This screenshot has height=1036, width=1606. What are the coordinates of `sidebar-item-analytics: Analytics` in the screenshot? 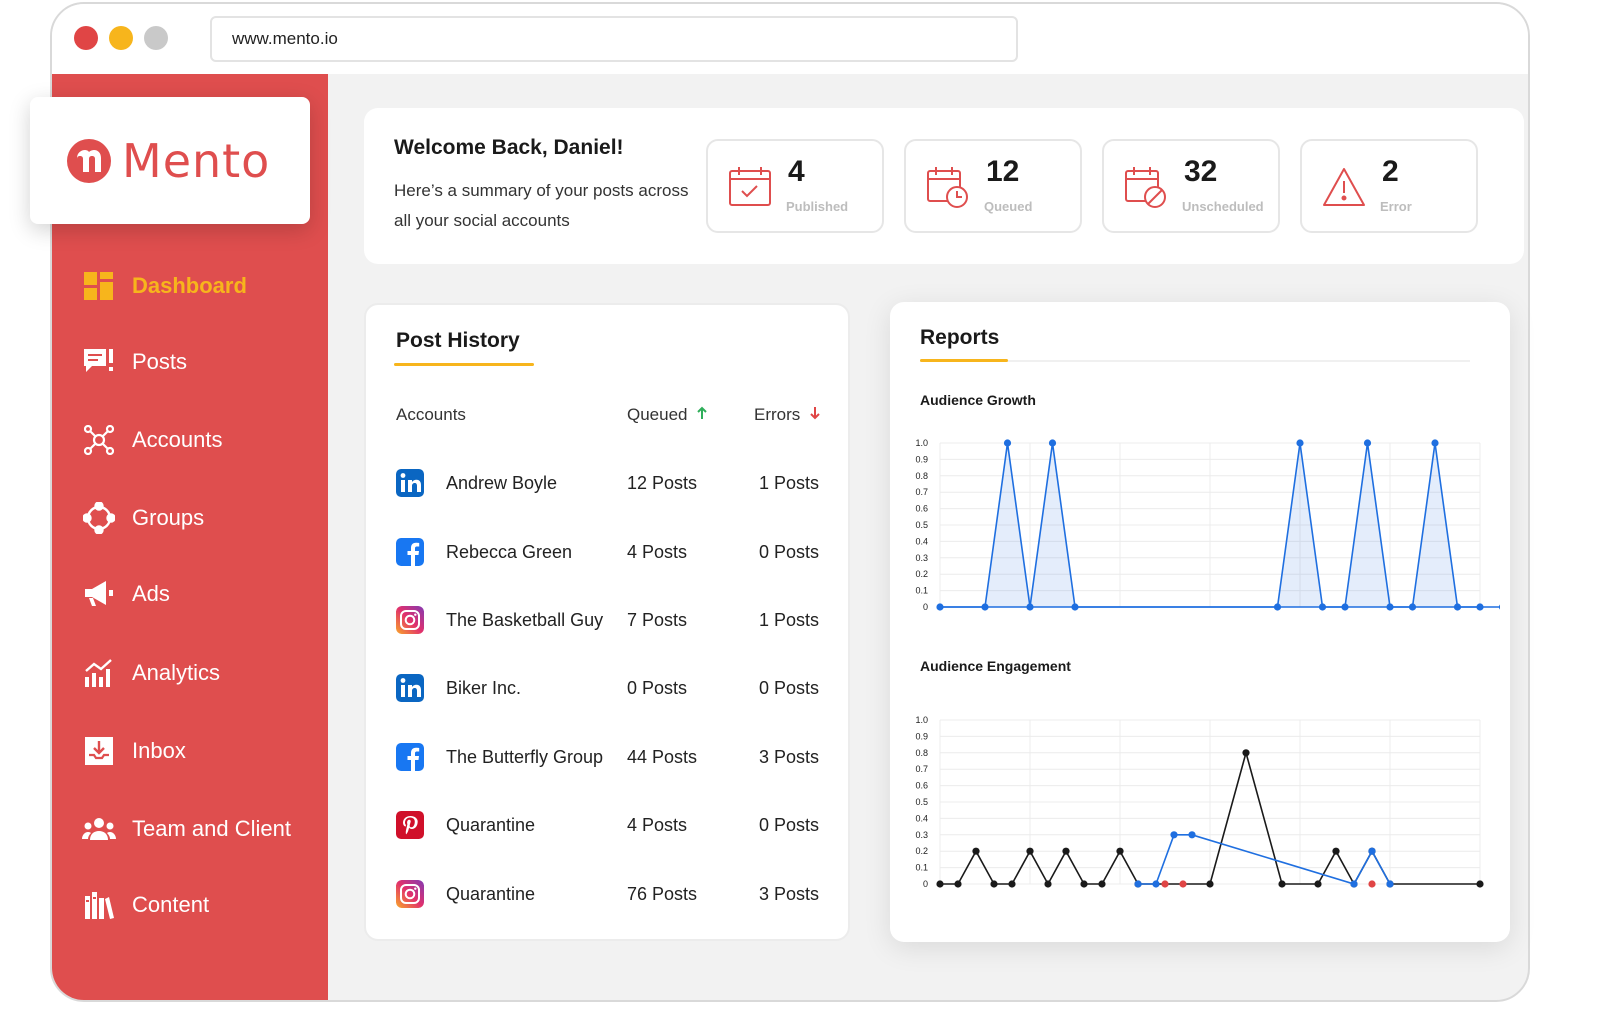 It's located at (151, 673).